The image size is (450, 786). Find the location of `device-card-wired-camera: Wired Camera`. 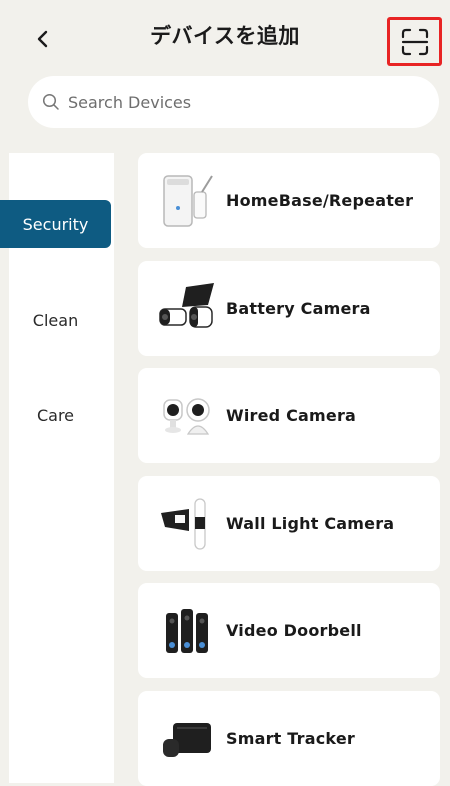

device-card-wired-camera: Wired Camera is located at coordinates (289, 415).